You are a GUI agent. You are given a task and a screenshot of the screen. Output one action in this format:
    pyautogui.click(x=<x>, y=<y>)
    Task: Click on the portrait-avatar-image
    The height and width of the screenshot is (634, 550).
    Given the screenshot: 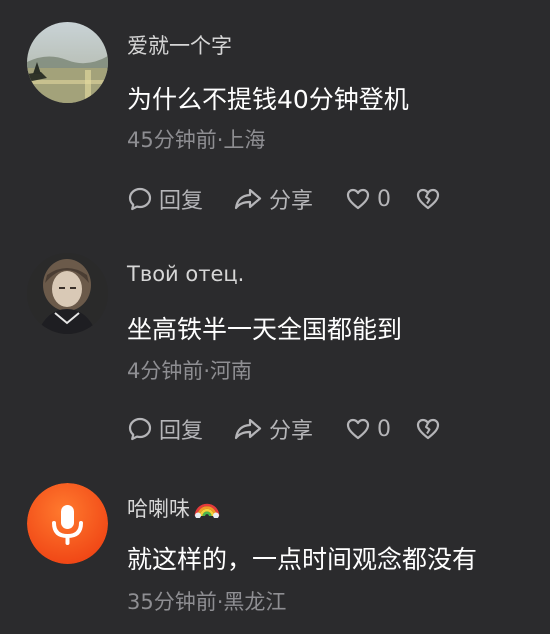 What is the action you would take?
    pyautogui.click(x=67, y=293)
    